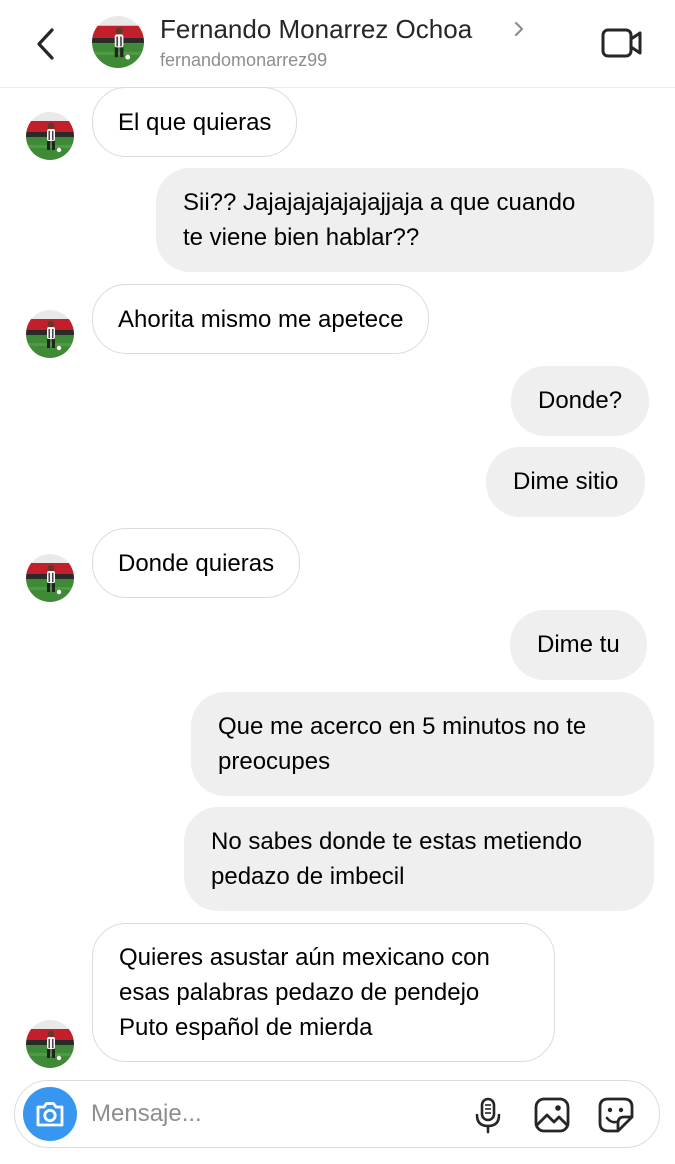 Image resolution: width=675 pixels, height=1164 pixels. I want to click on contact-username: fernandomonarrez99, so click(244, 60).